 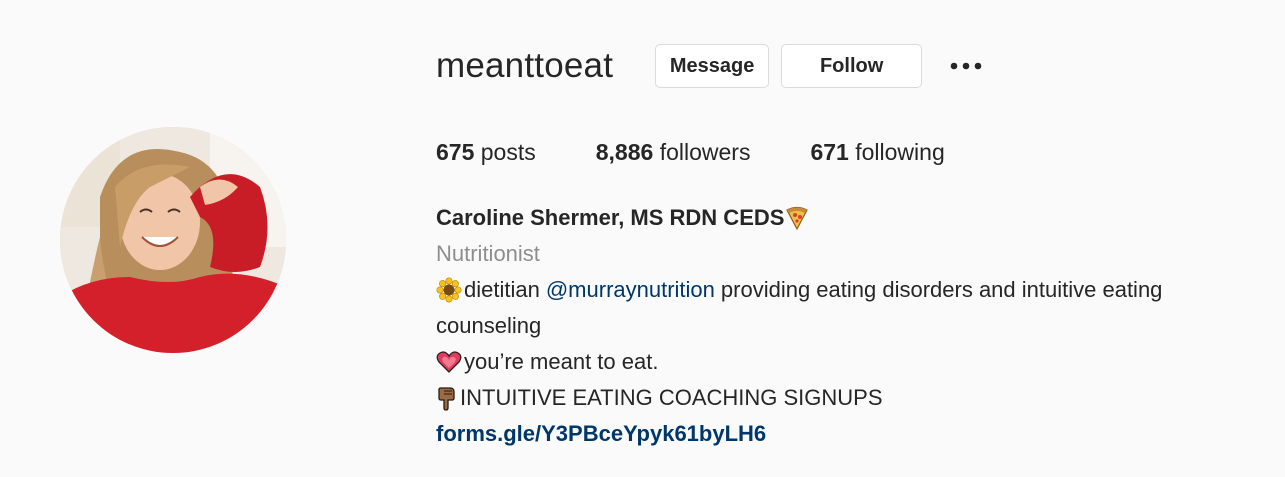 I want to click on avatar, so click(x=173, y=240).